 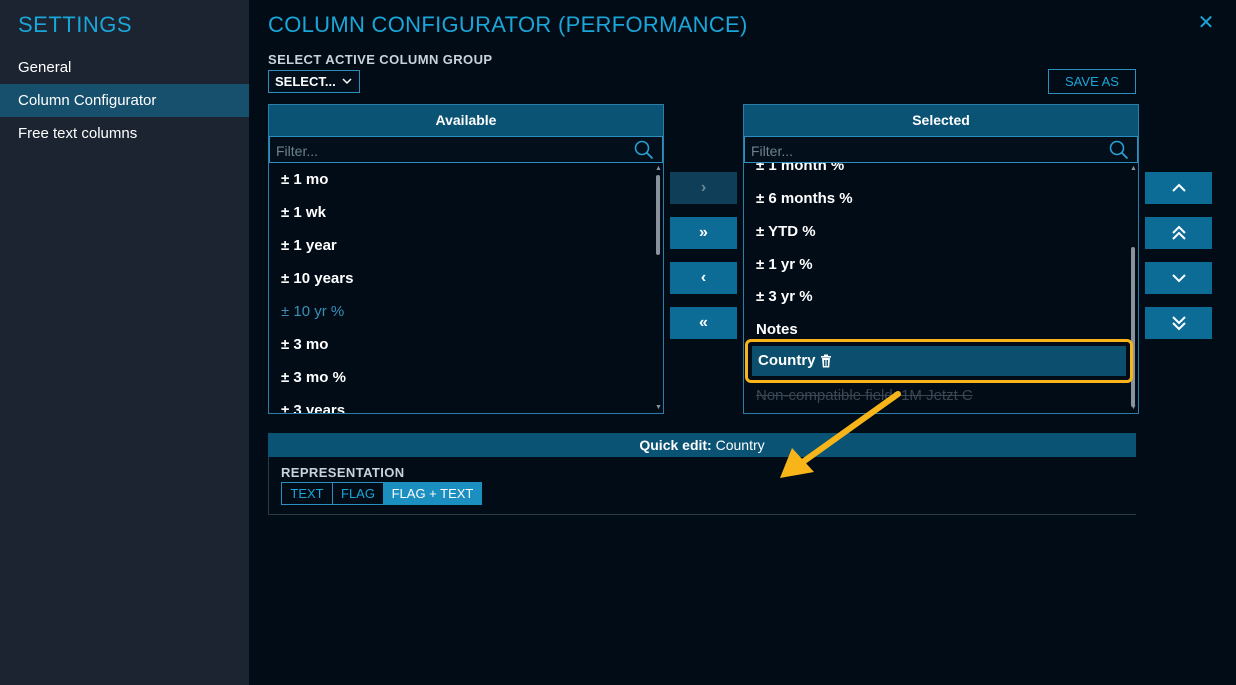 I want to click on representation-label: REPRESENTATION, so click(x=343, y=472).